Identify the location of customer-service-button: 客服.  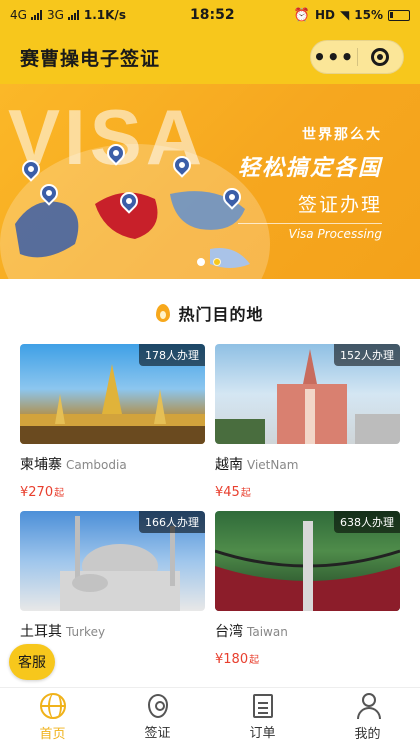
(32, 662).